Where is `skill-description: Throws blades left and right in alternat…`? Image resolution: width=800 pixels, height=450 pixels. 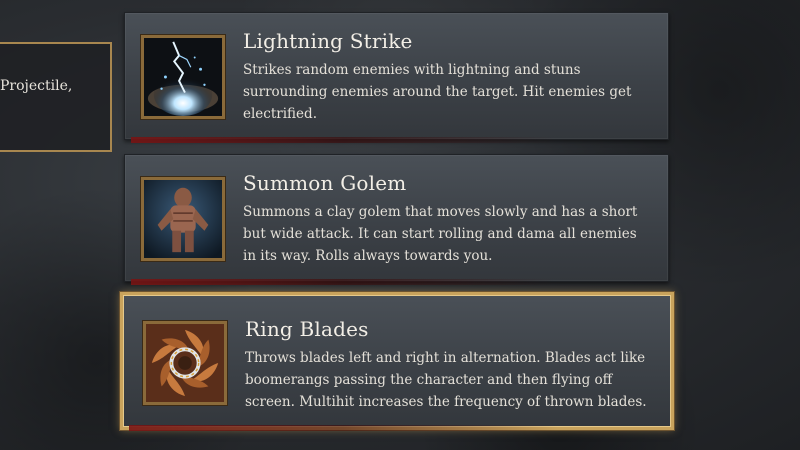 skill-description: Throws blades left and right in alternat… is located at coordinates (446, 380).